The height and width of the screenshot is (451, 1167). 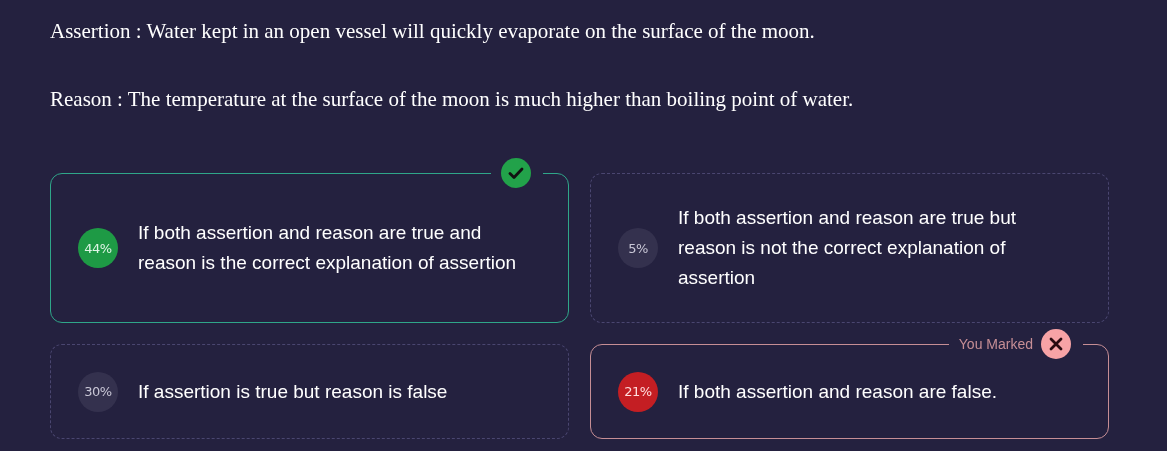 I want to click on option-text: If both assertion and reason are true but reason is not the correct explanation of assertion, so click(x=847, y=248).